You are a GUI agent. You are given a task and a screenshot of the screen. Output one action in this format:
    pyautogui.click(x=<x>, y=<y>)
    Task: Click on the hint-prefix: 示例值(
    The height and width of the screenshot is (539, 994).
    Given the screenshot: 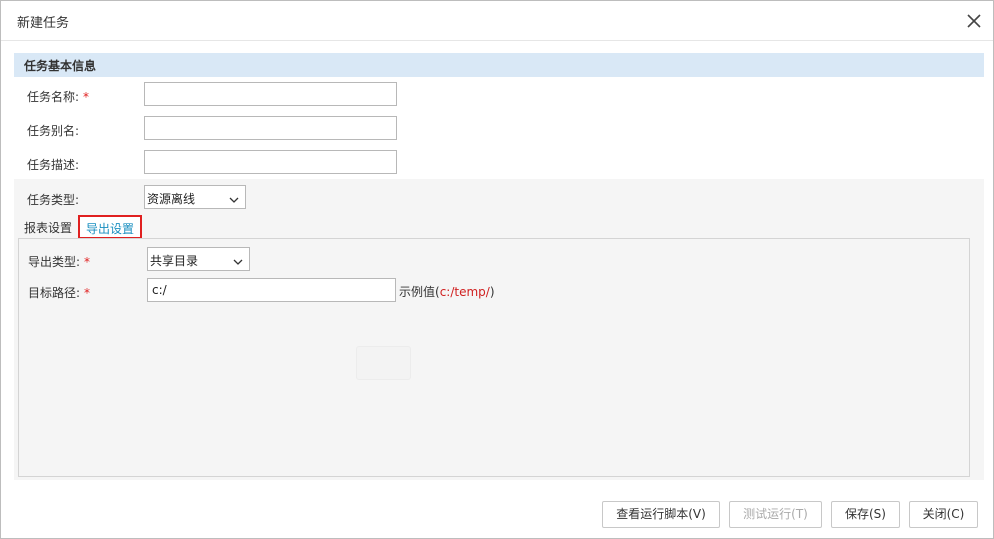 What is the action you would take?
    pyautogui.click(x=419, y=292)
    